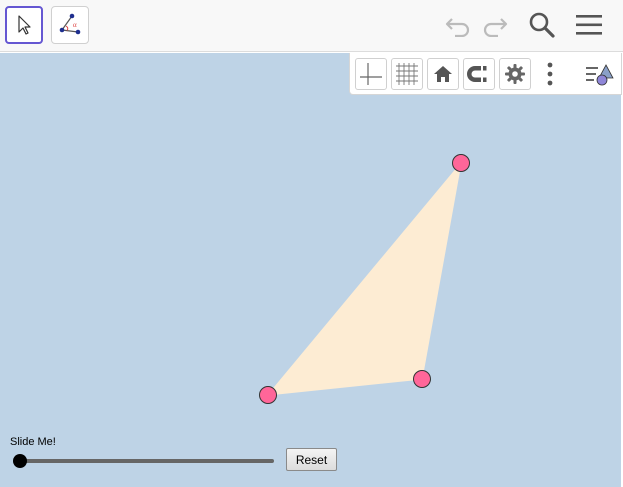  I want to click on standard-view-button, so click(443, 74).